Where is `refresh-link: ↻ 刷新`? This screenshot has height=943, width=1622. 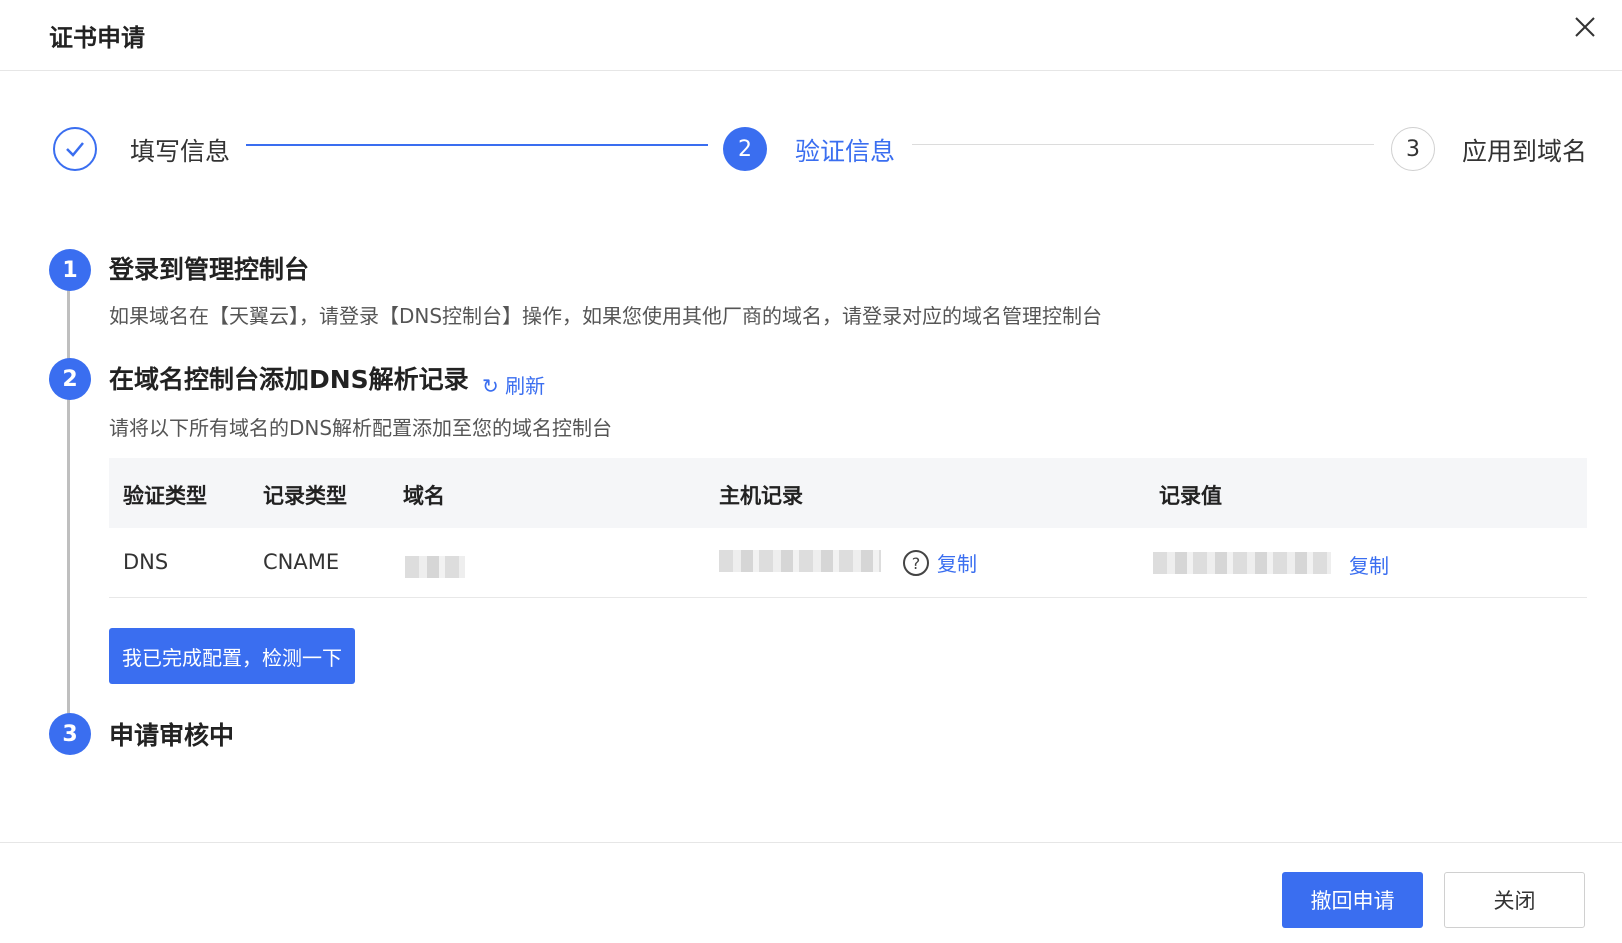
refresh-link: ↻ 刷新 is located at coordinates (513, 384).